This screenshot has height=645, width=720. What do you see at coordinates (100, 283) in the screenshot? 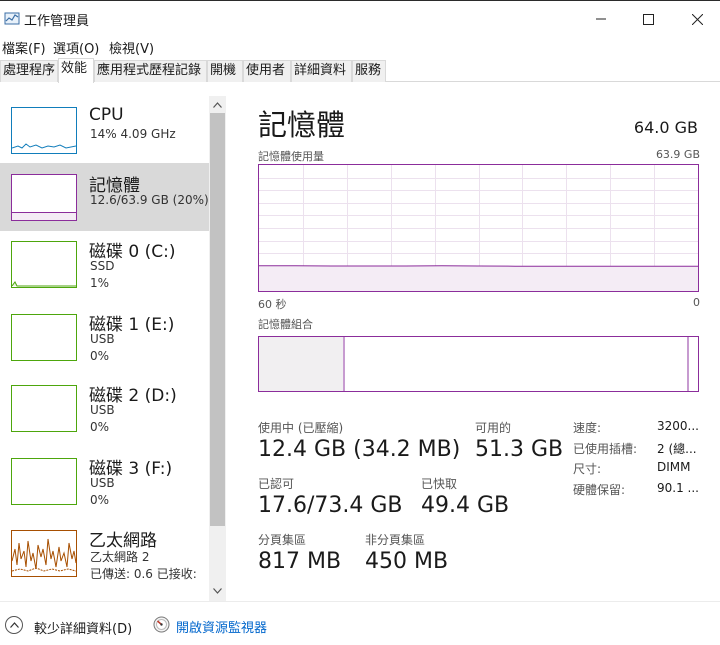
I see `sidebar-item-detail: 1%` at bounding box center [100, 283].